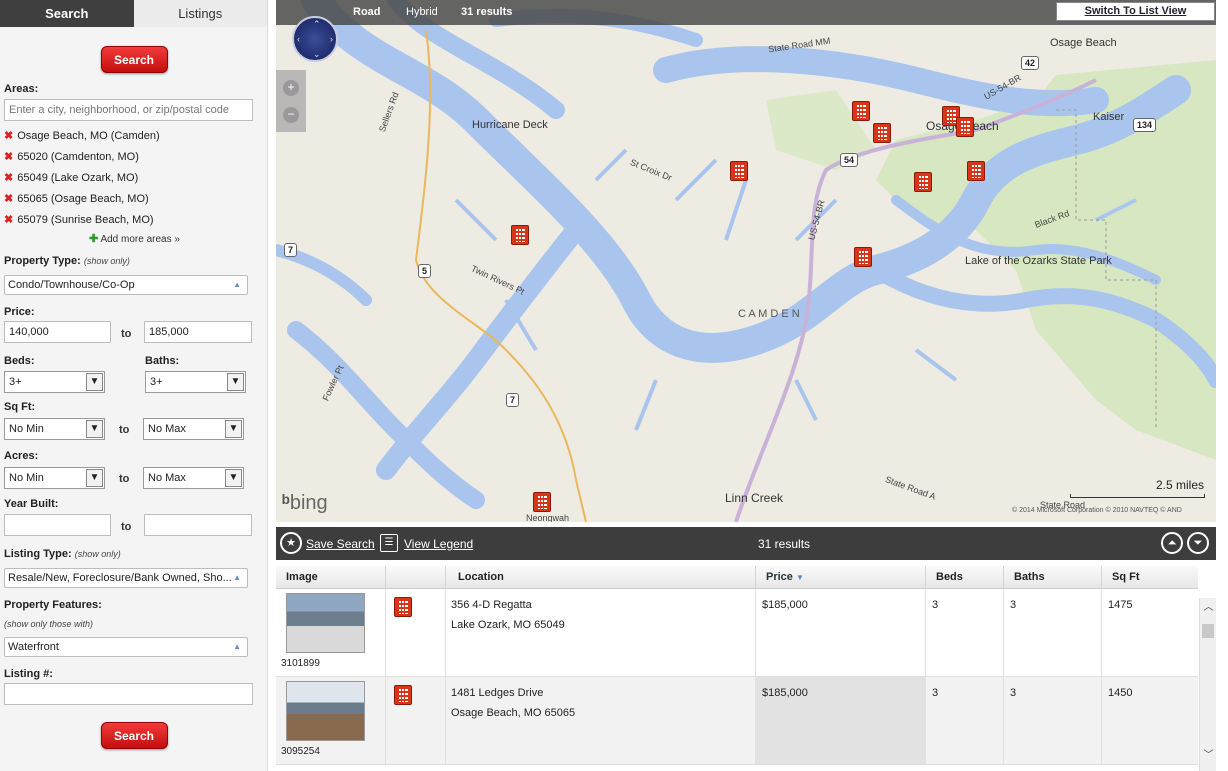  Describe the element at coordinates (28, 674) in the screenshot. I see `listing-number-label: Listing #:` at that location.